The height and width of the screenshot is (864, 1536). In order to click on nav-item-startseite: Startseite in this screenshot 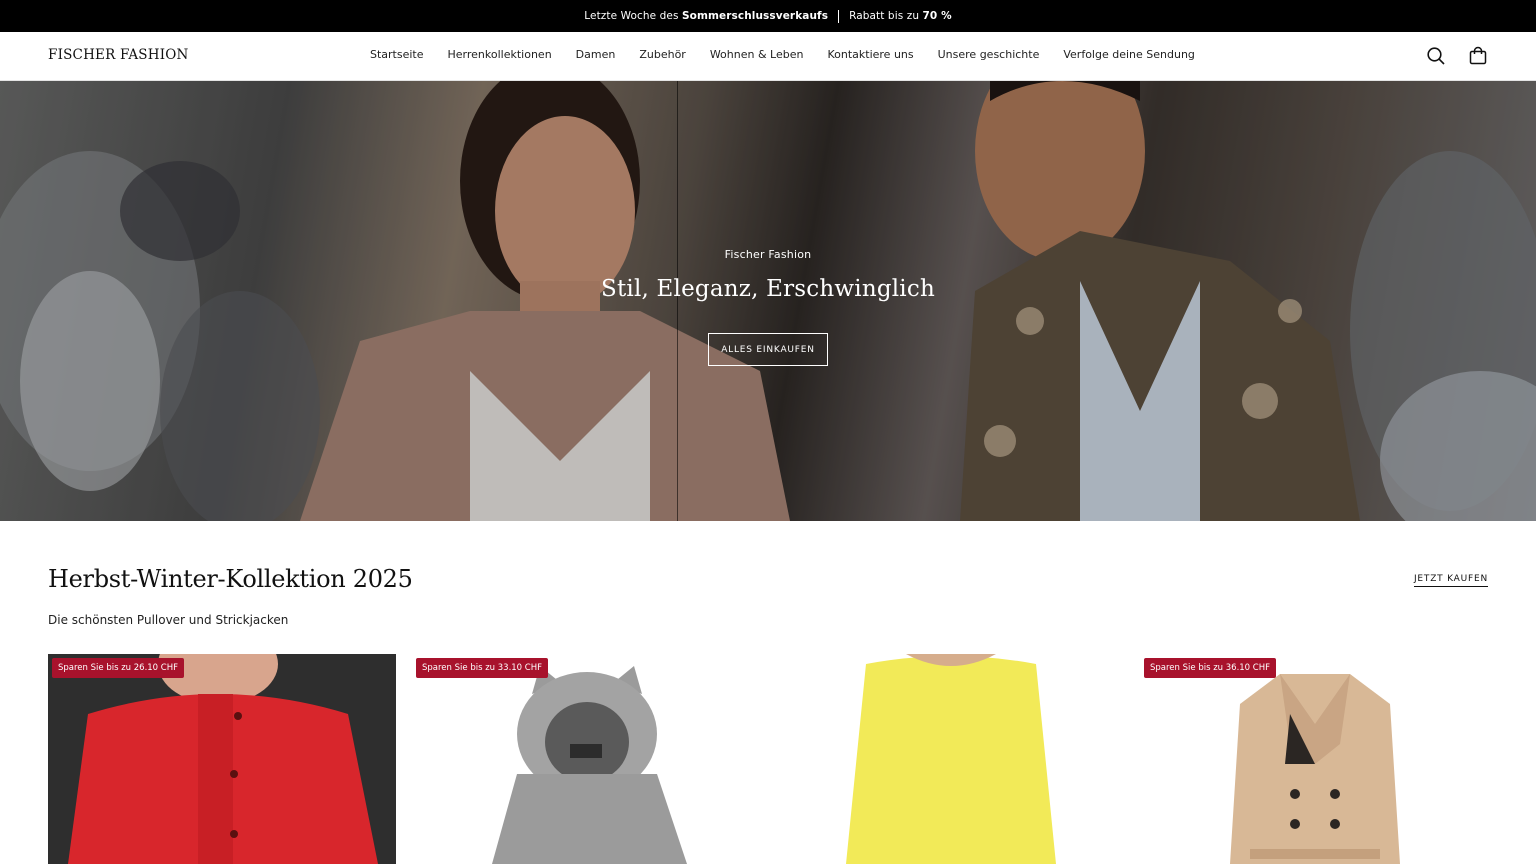, I will do `click(397, 54)`.